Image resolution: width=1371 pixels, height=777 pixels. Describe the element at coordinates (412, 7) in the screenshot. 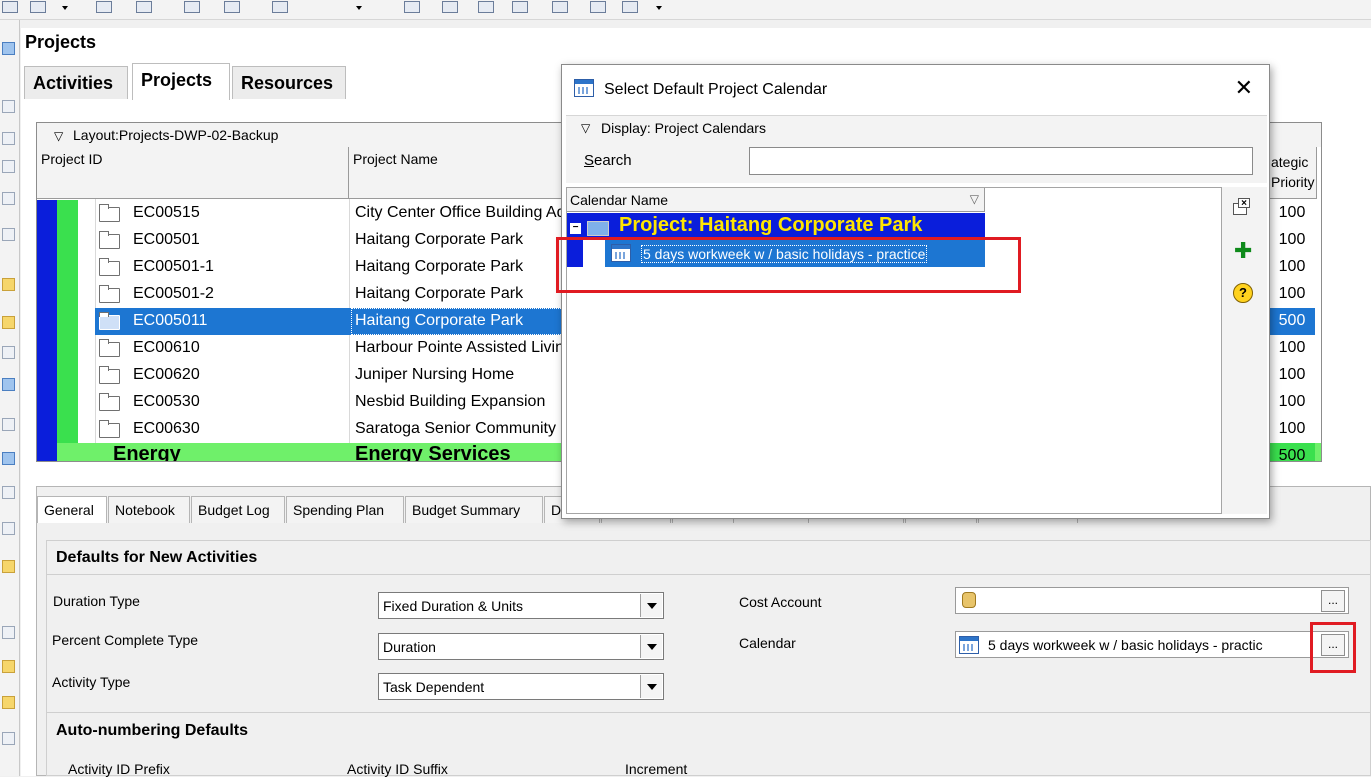

I see `print-icon` at that location.